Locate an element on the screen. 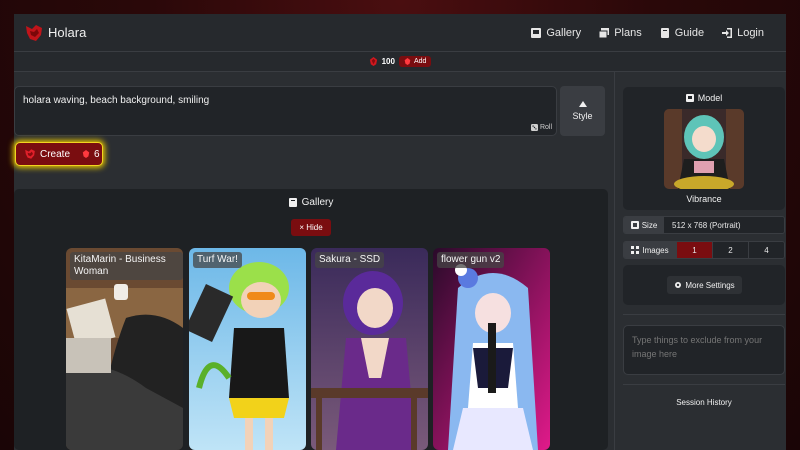  nav-login-link: Login is located at coordinates (743, 33).